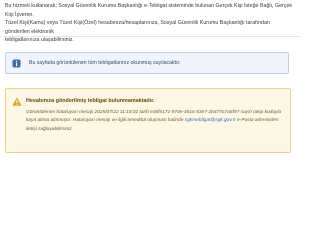 The width and height of the screenshot is (320, 240). Describe the element at coordinates (210, 120) in the screenshot. I see `email-link: sgkmebligat@sgk.gov.tr` at that location.